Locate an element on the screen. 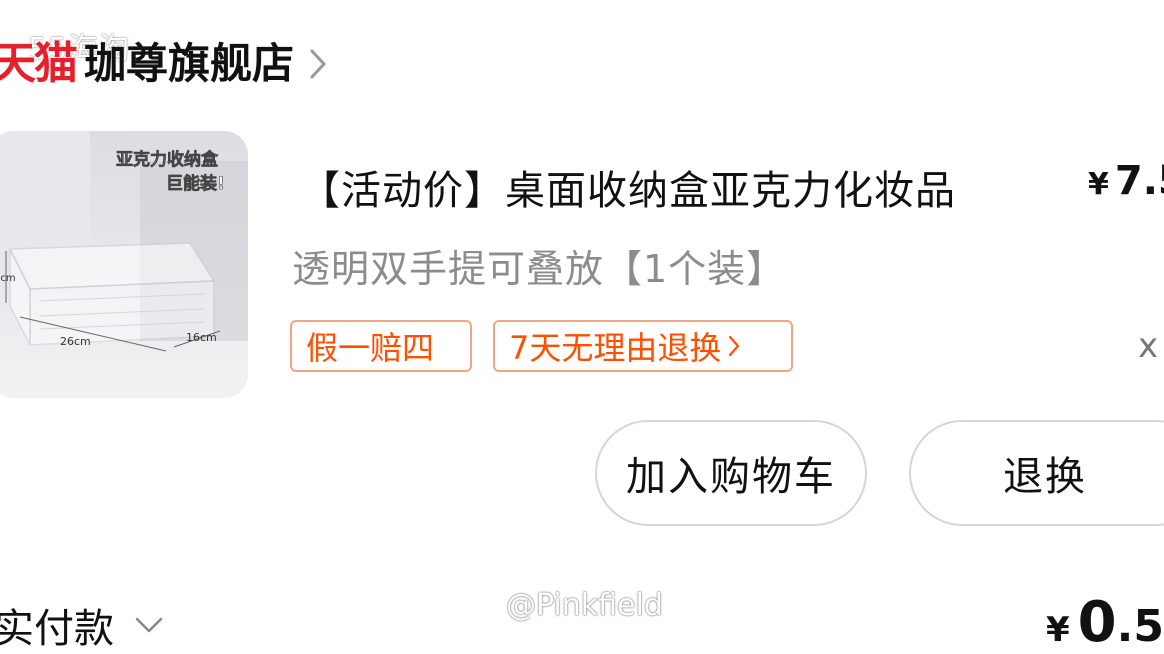  return-exchange-button: 退换 is located at coordinates (1036, 473).